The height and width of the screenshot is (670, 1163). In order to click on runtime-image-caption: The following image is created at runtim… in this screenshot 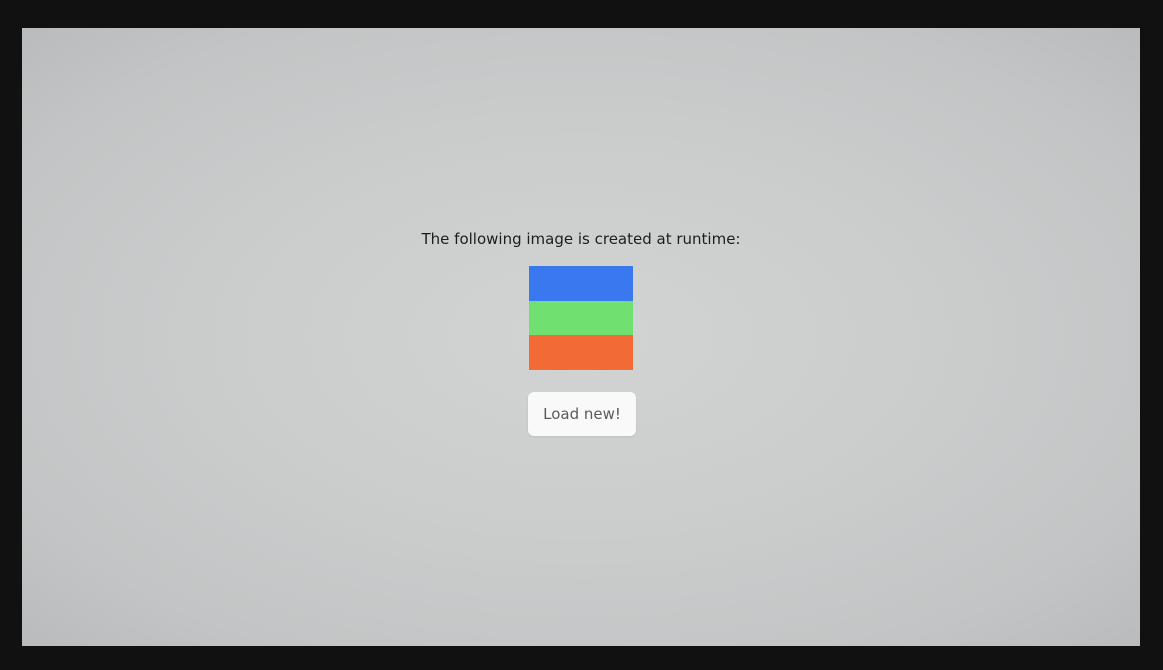, I will do `click(581, 239)`.